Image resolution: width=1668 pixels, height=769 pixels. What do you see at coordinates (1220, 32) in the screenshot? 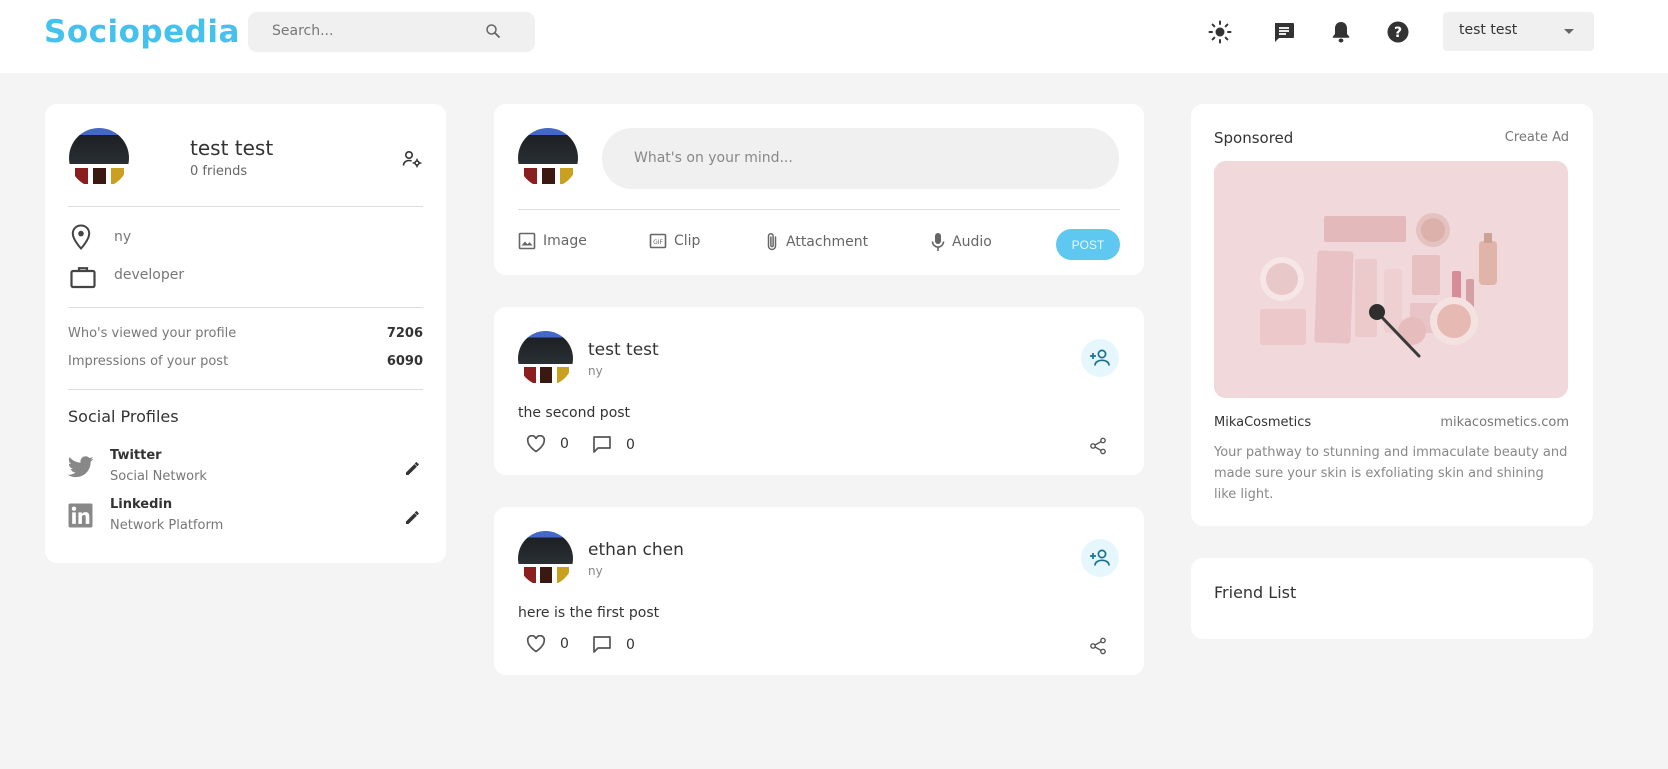
I see `light-mode-icon` at bounding box center [1220, 32].